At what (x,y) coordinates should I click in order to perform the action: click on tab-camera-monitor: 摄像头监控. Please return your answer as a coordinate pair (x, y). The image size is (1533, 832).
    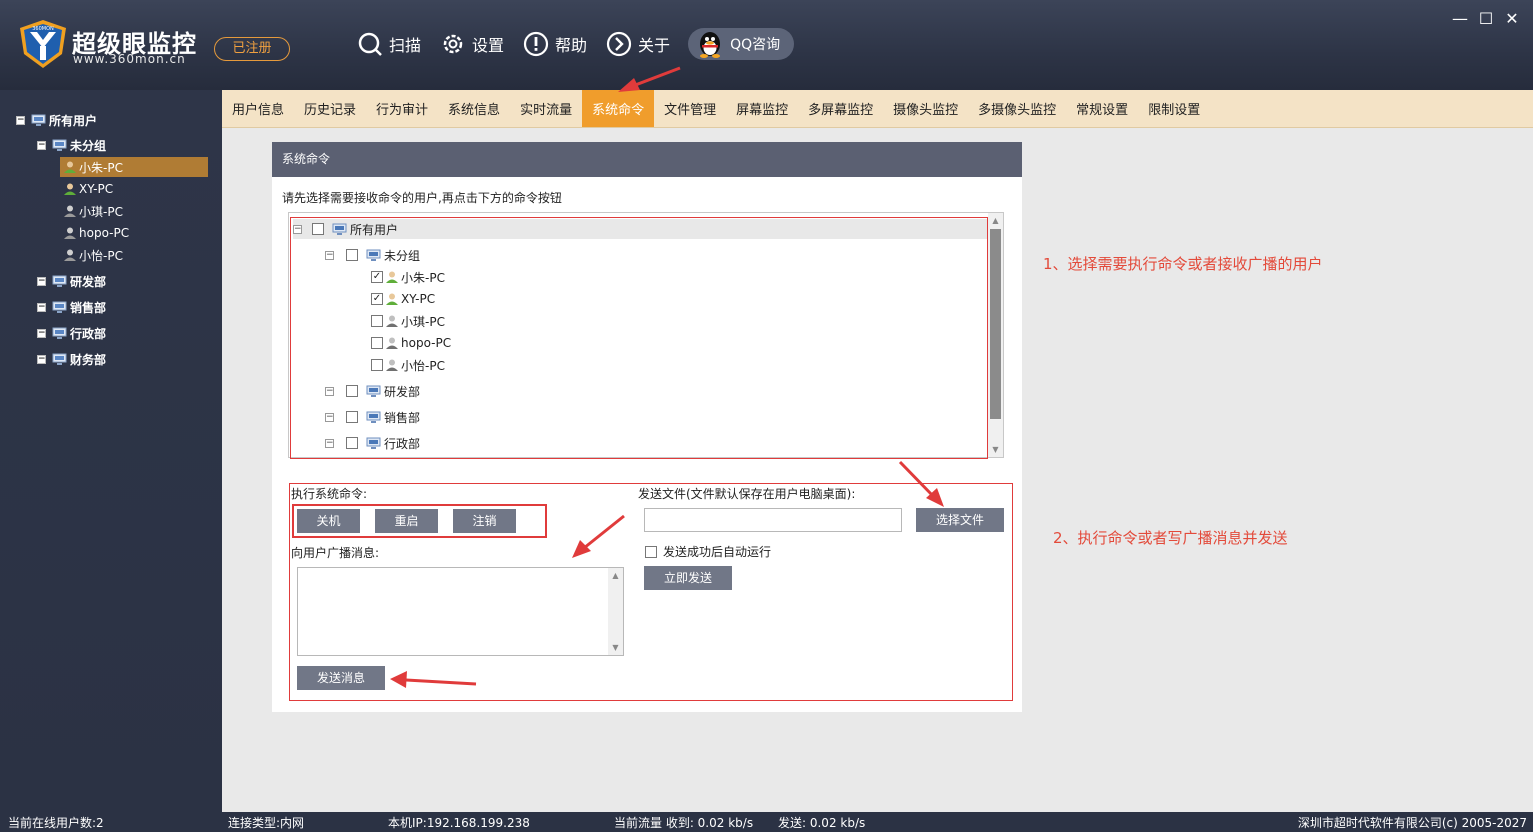
    Looking at the image, I should click on (925, 108).